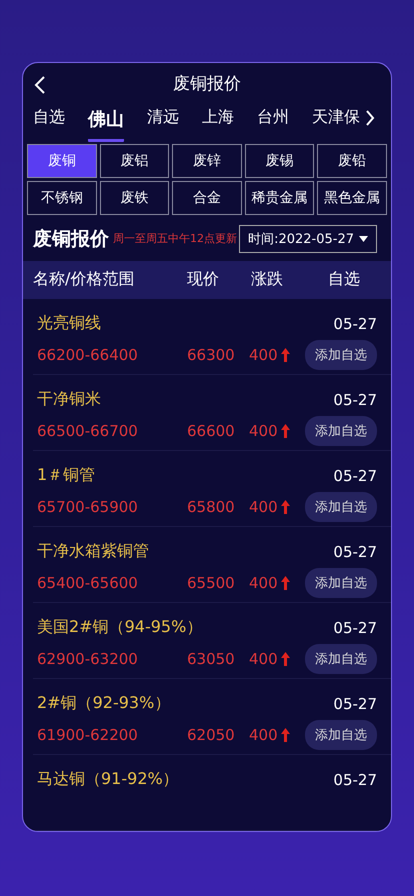  Describe the element at coordinates (211, 659) in the screenshot. I see `current-price: 63050` at that location.